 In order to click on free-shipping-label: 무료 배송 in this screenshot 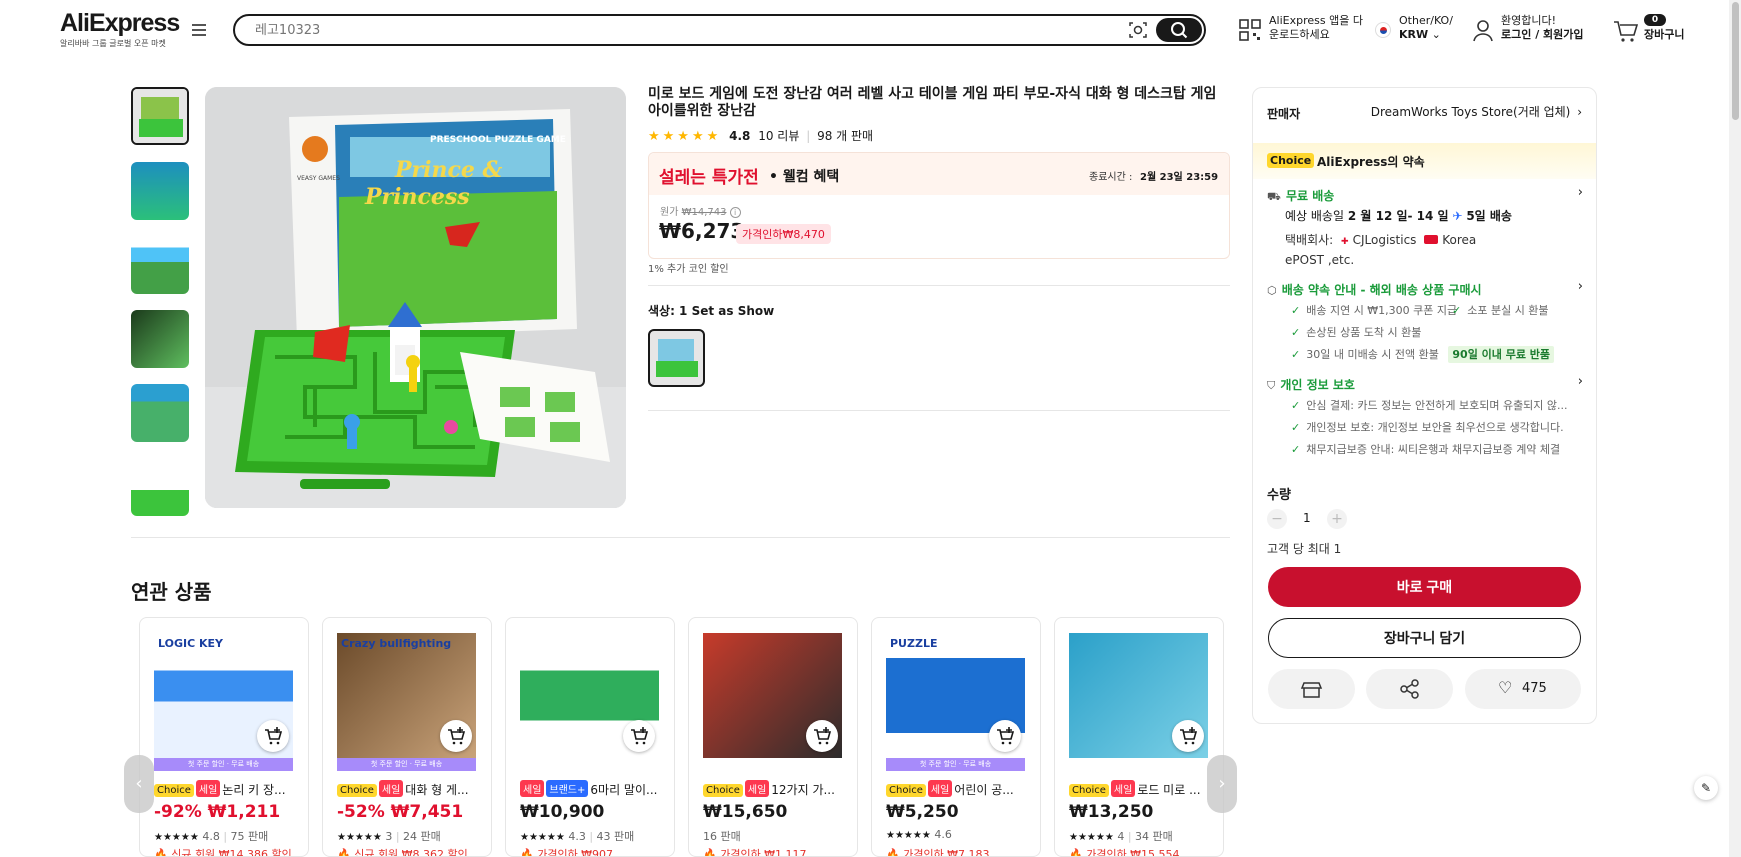, I will do `click(1310, 196)`.